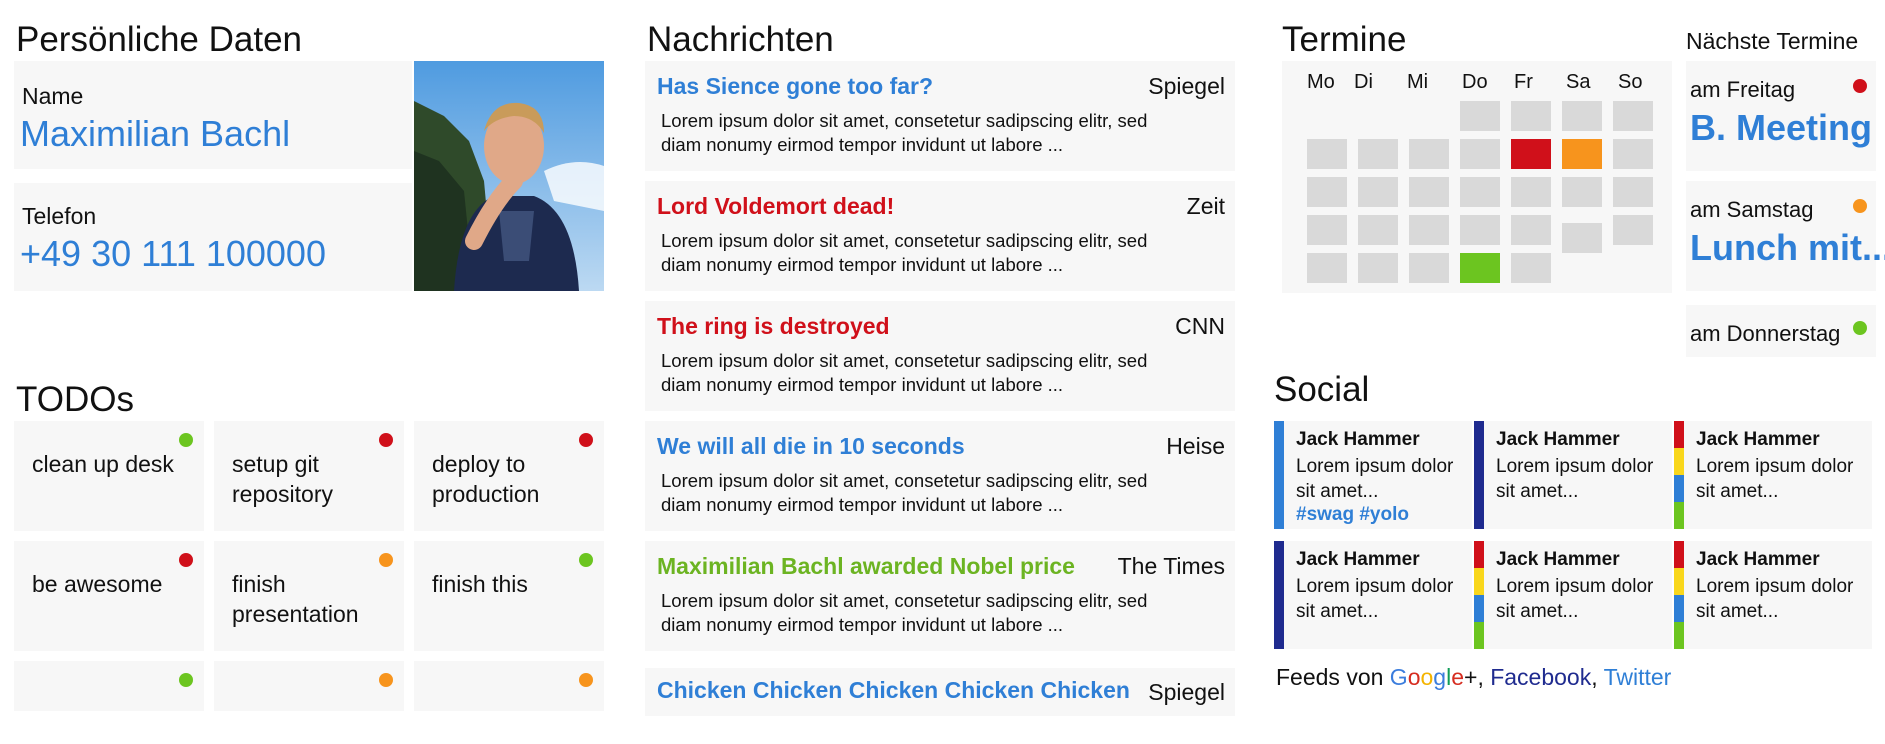 The width and height of the screenshot is (1885, 744). I want to click on news-source: Zeit, so click(1205, 206).